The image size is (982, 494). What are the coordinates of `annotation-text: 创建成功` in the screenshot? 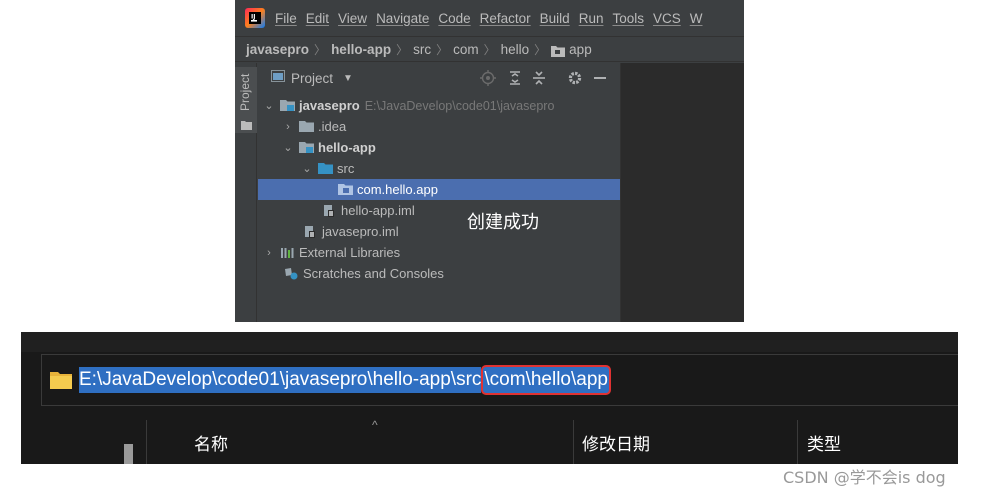 It's located at (503, 222).